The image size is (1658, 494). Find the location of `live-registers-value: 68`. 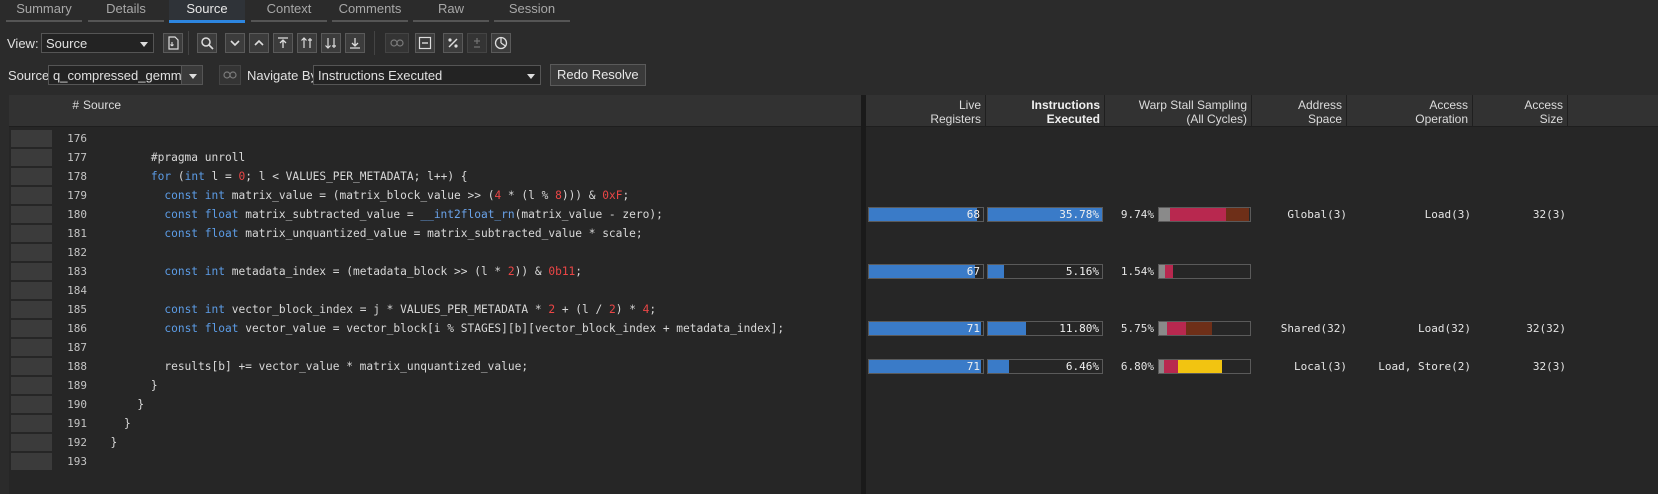

live-registers-value: 68 is located at coordinates (973, 214).